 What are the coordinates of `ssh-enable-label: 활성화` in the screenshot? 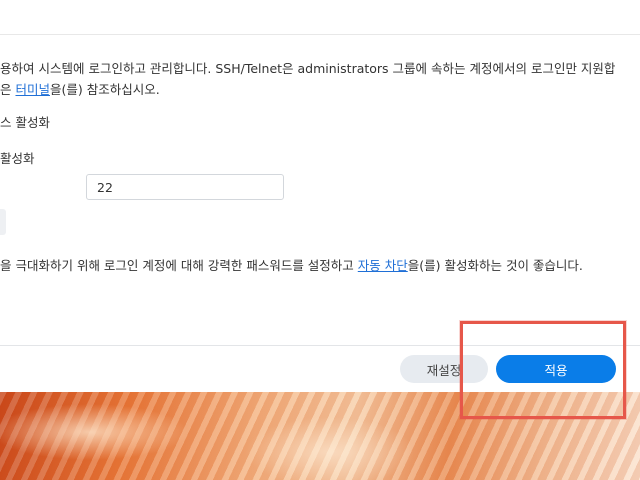 It's located at (17, 157).